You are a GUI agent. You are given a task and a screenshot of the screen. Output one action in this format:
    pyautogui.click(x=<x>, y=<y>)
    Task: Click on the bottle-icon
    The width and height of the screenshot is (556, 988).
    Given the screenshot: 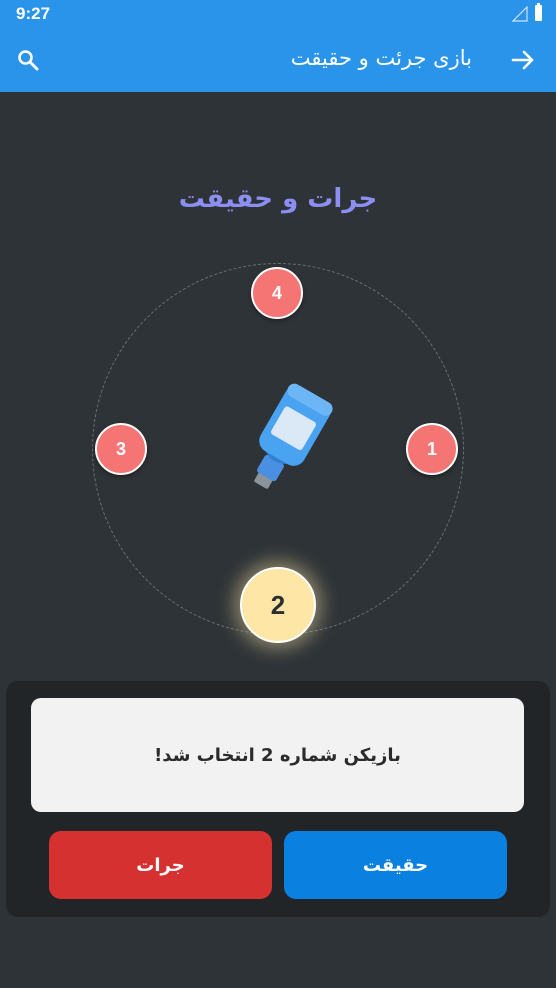 What is the action you would take?
    pyautogui.click(x=285, y=443)
    